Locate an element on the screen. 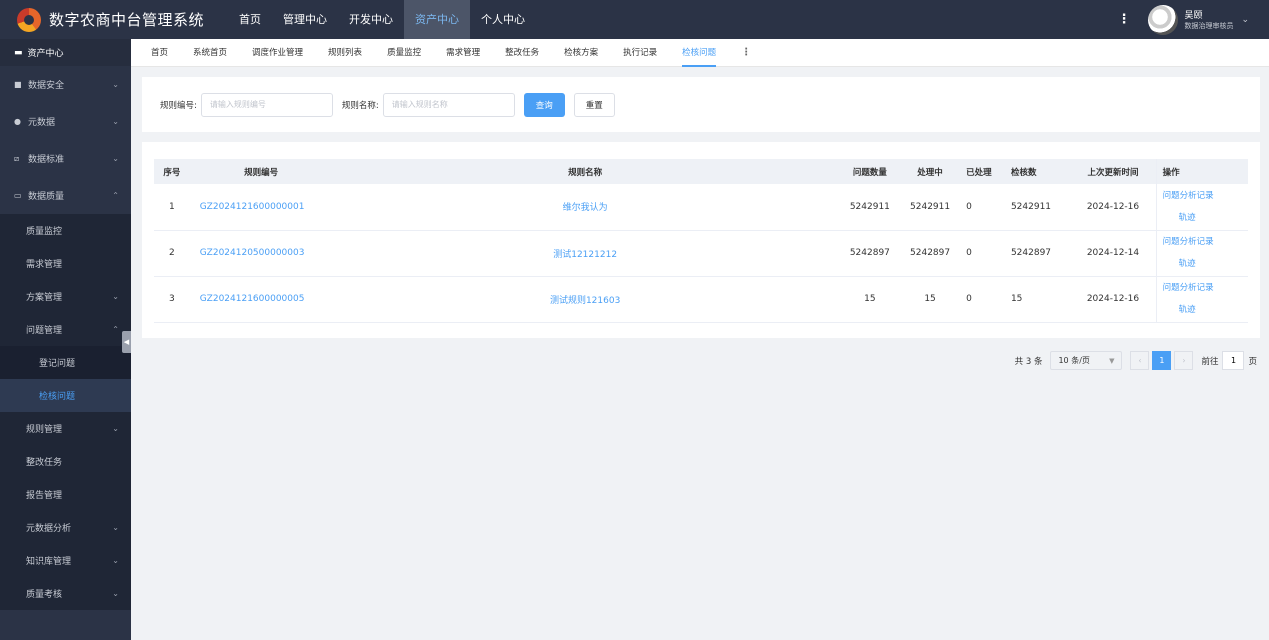 The height and width of the screenshot is (640, 1269). rule-code-label: 规则编号: is located at coordinates (178, 105).